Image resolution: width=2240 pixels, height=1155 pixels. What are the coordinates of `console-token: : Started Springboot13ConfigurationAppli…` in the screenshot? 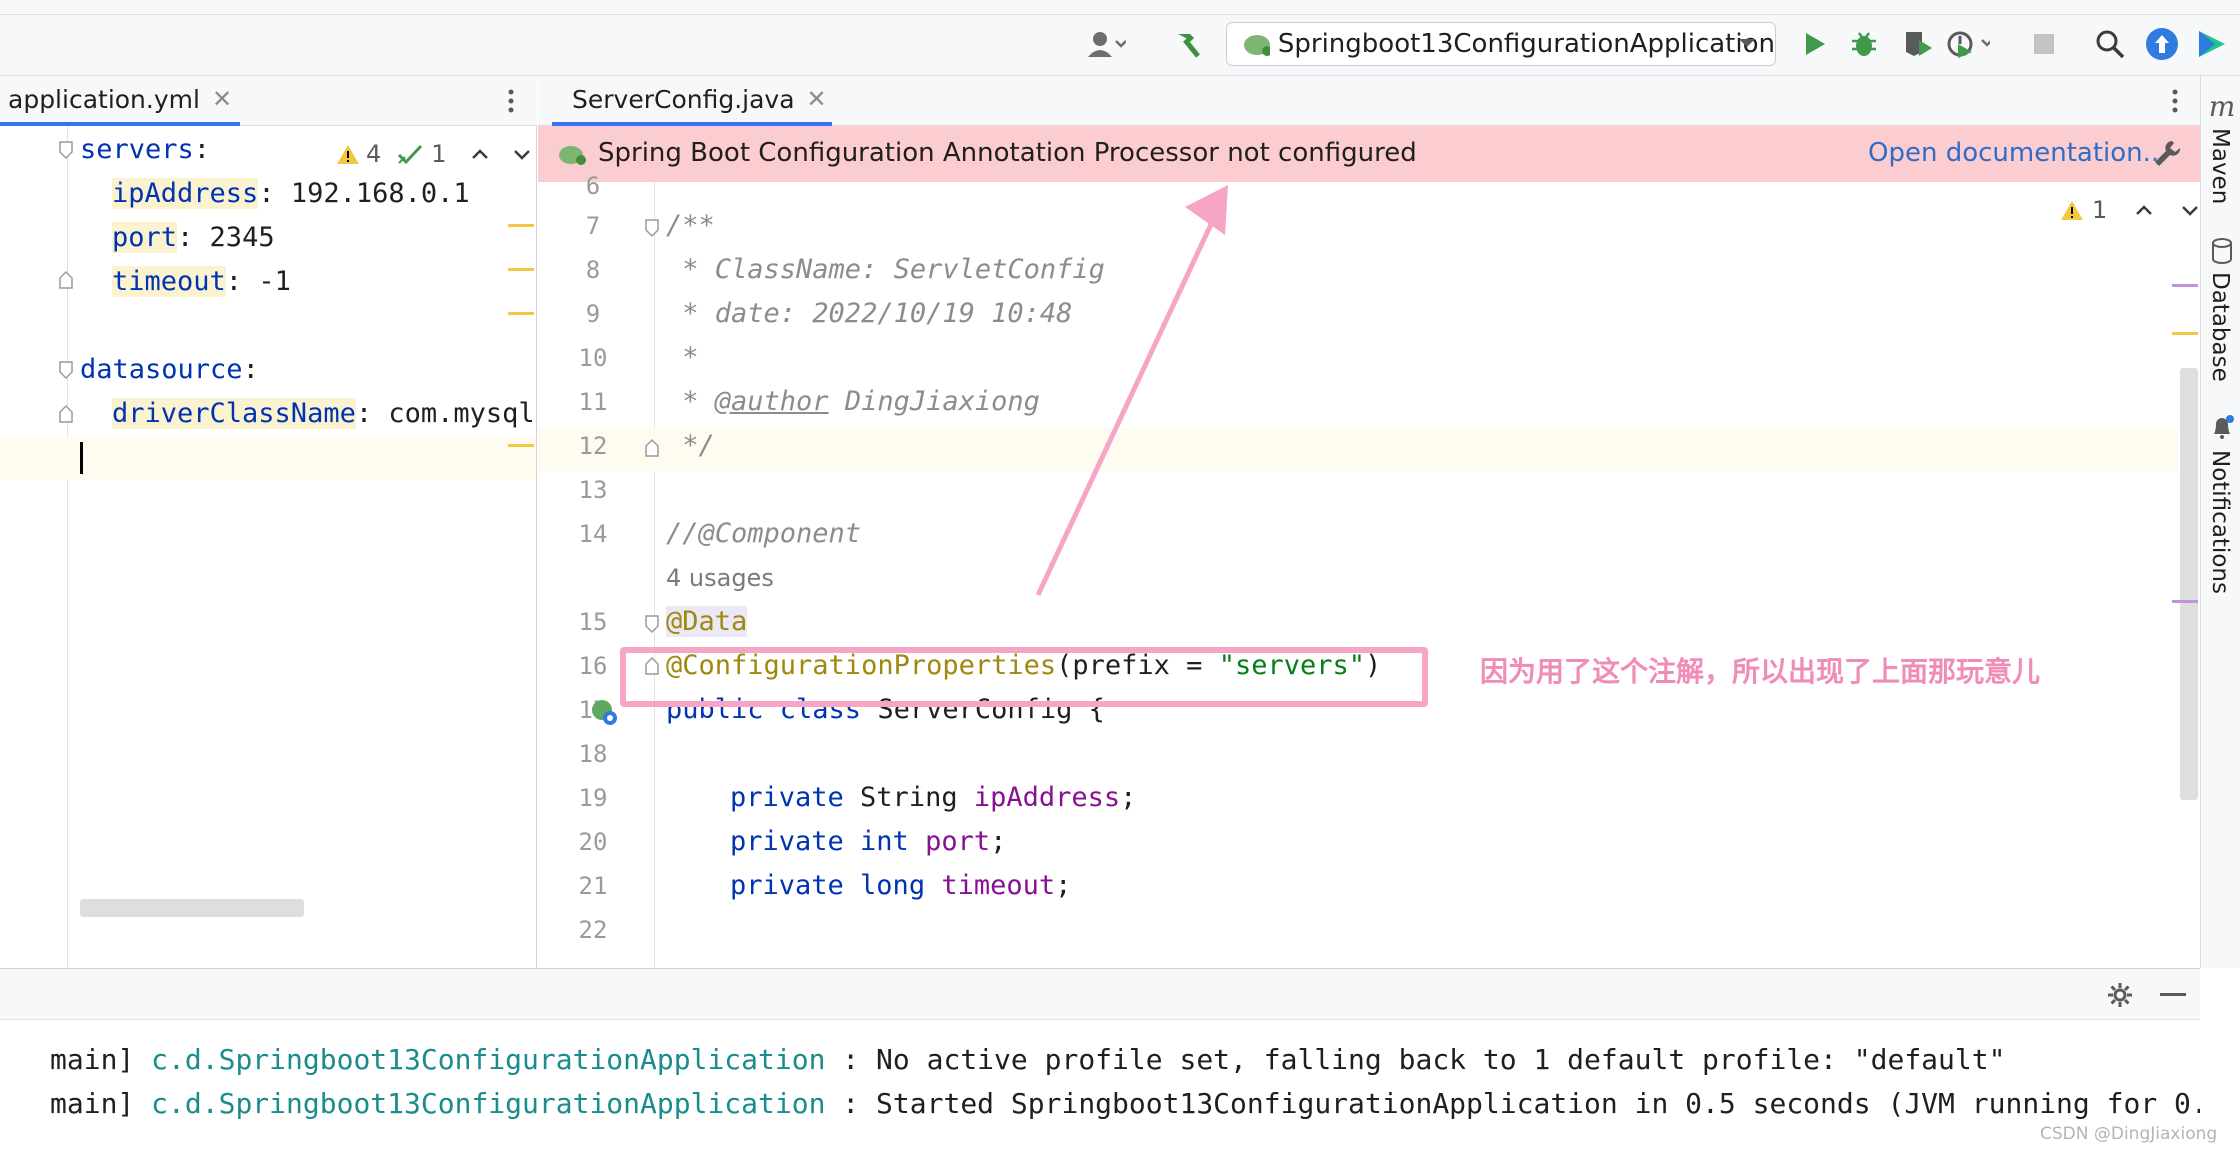 It's located at (1512, 1103).